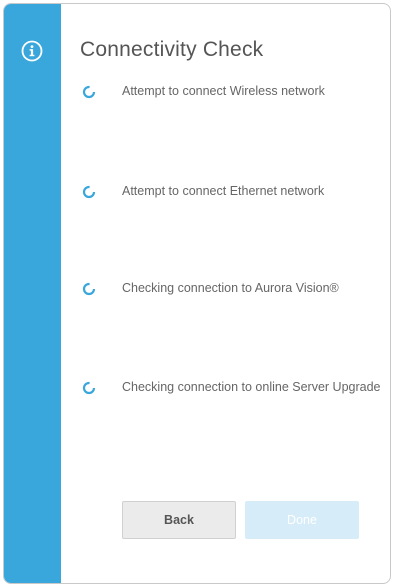 Image resolution: width=394 pixels, height=587 pixels. Describe the element at coordinates (32, 293) in the screenshot. I see `info-sidebar` at that location.